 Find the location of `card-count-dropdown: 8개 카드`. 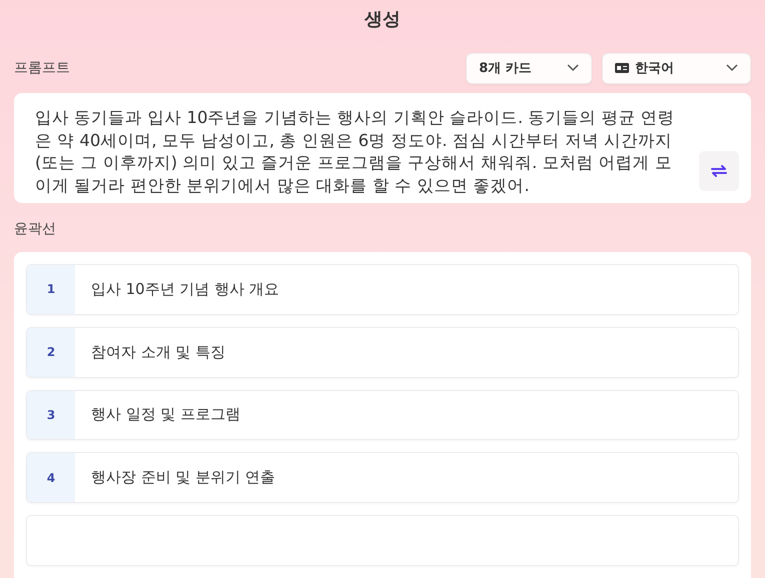

card-count-dropdown: 8개 카드 is located at coordinates (529, 68).